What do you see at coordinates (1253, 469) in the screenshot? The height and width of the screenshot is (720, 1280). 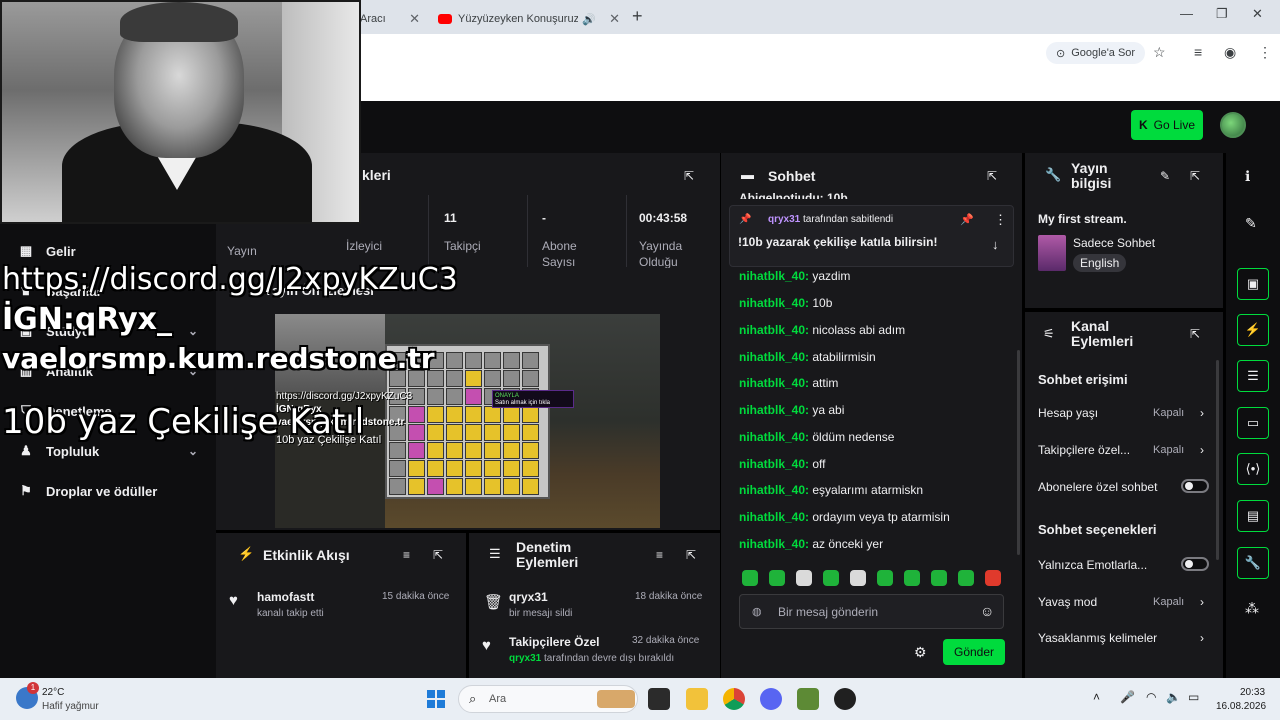 I see `quick-action-raid: ⟨•⟩` at bounding box center [1253, 469].